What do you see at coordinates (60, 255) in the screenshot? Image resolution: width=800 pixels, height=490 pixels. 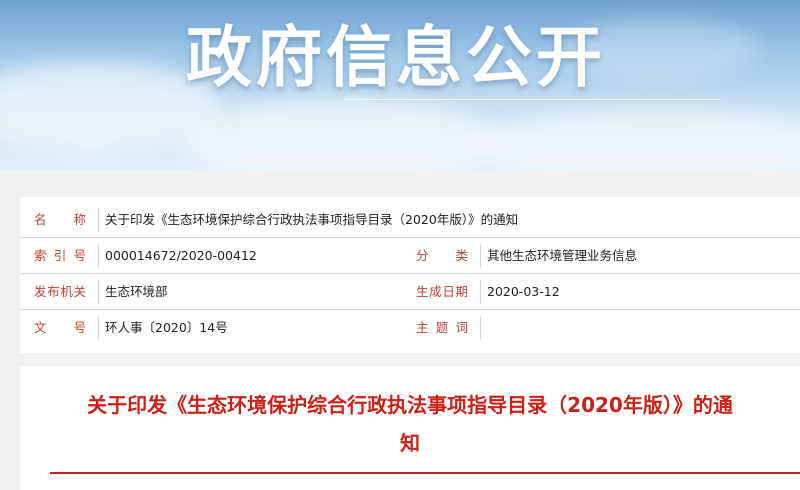 I see `metadata-label-index: 索引号` at bounding box center [60, 255].